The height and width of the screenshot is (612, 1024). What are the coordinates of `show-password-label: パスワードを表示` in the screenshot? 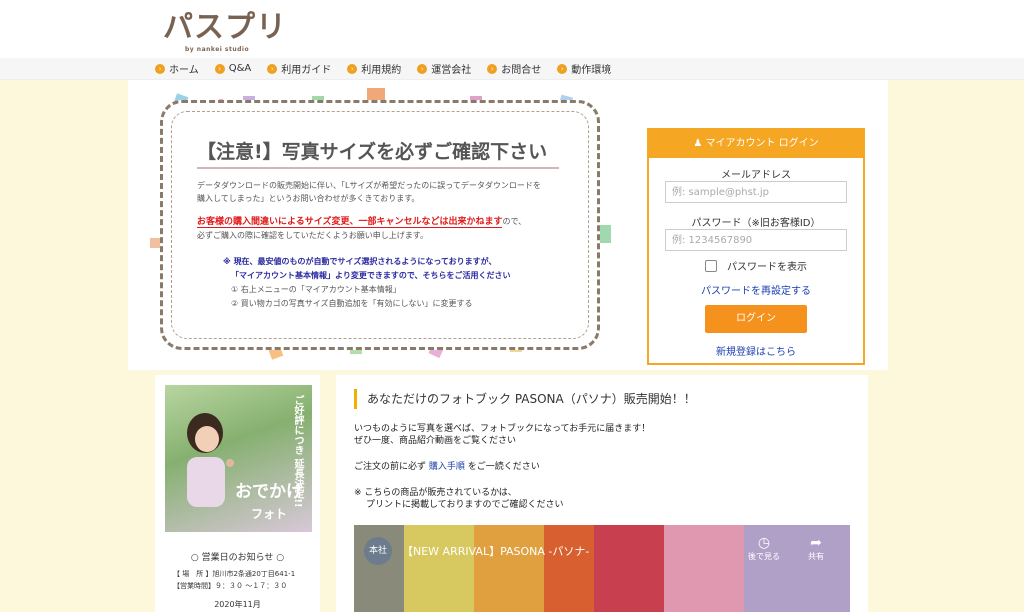 It's located at (767, 267).